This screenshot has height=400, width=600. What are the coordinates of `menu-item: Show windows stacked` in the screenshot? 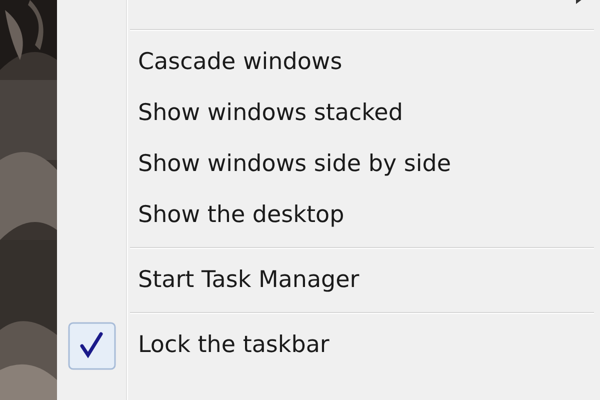 It's located at (270, 113).